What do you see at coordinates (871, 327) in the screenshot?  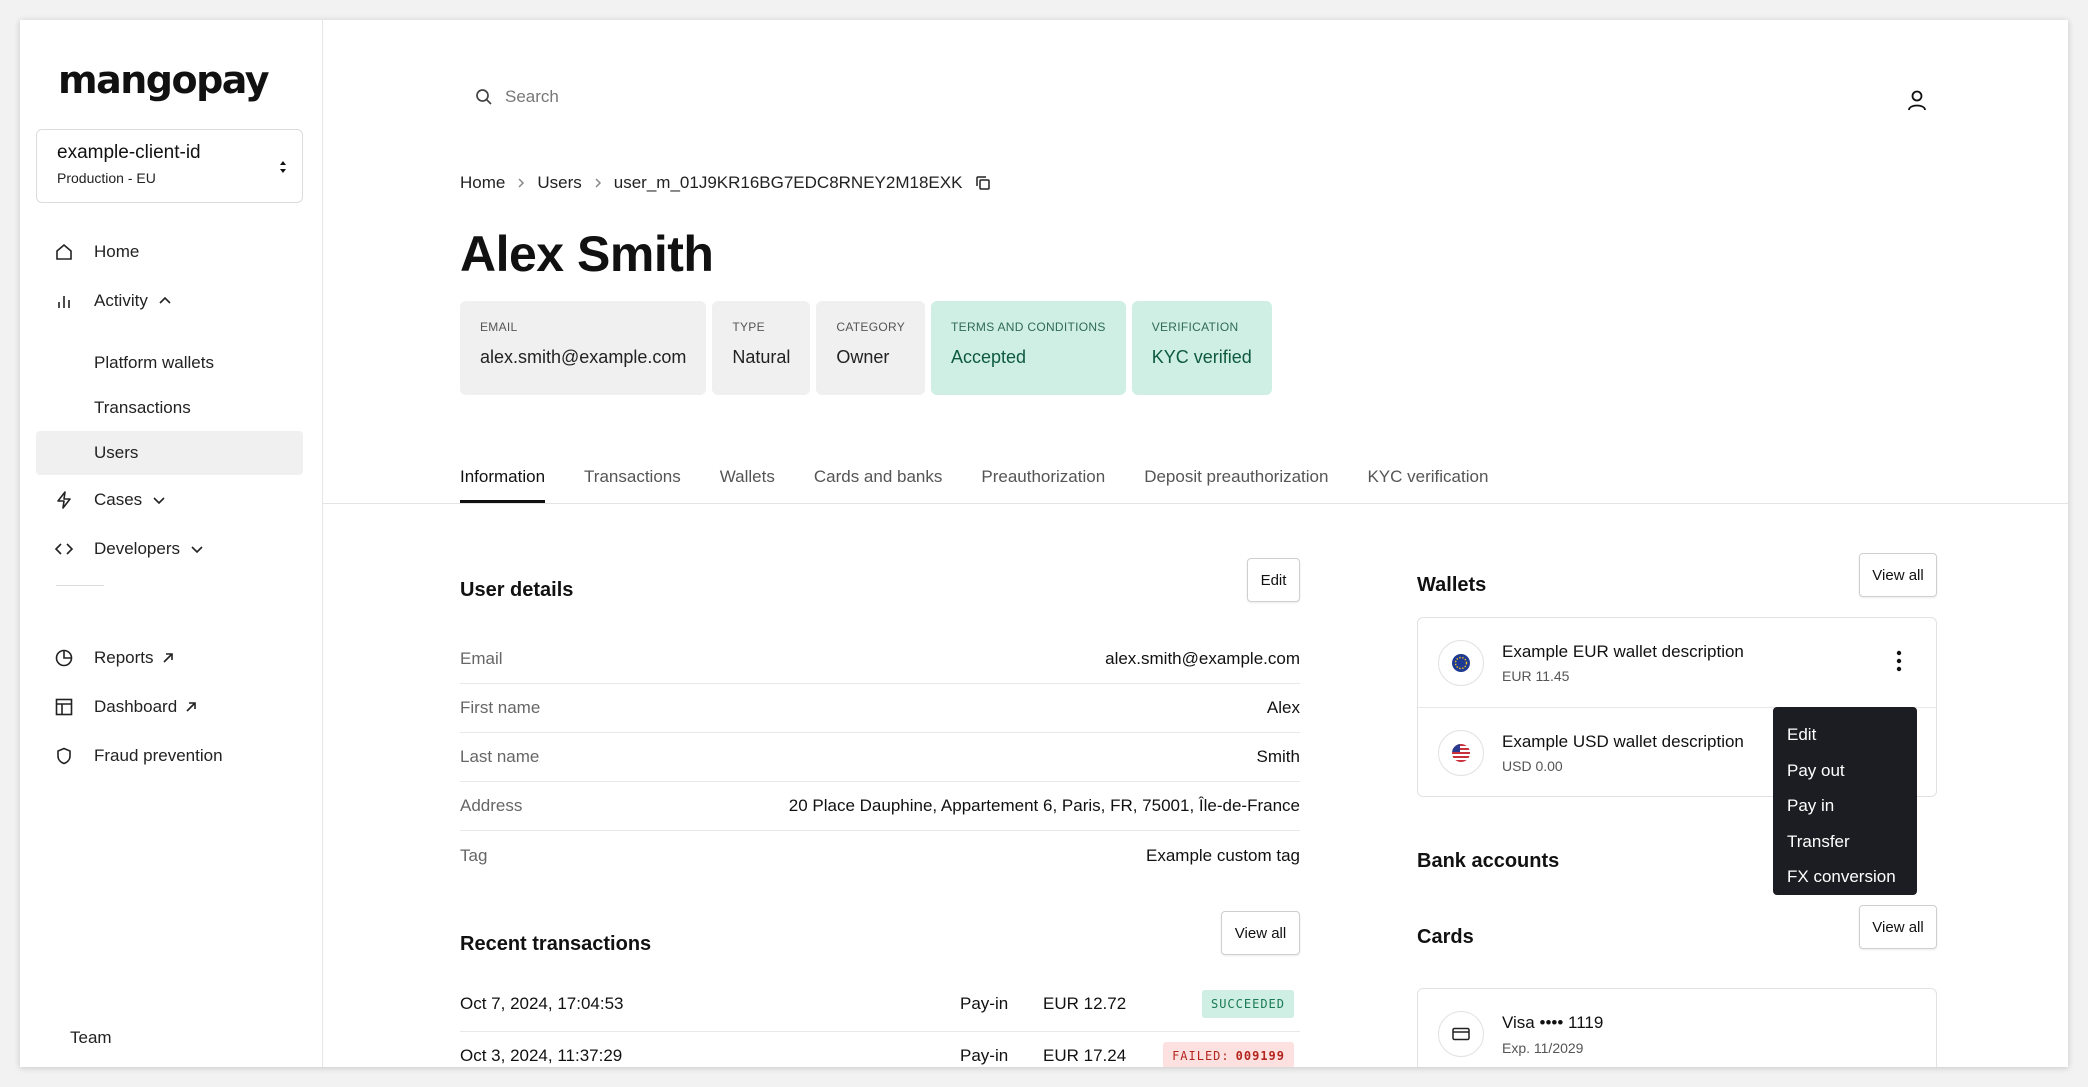 I see `chip-label: CATEGORY` at bounding box center [871, 327].